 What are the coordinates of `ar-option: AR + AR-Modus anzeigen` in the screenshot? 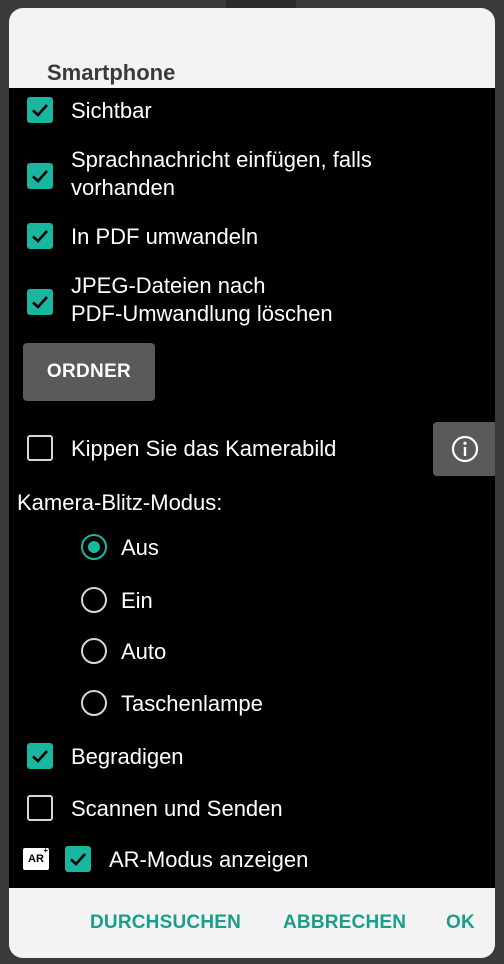 It's located at (165, 860).